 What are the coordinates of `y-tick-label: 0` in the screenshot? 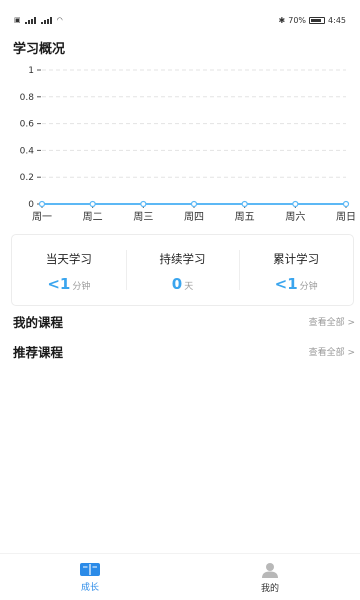 It's located at (31, 205).